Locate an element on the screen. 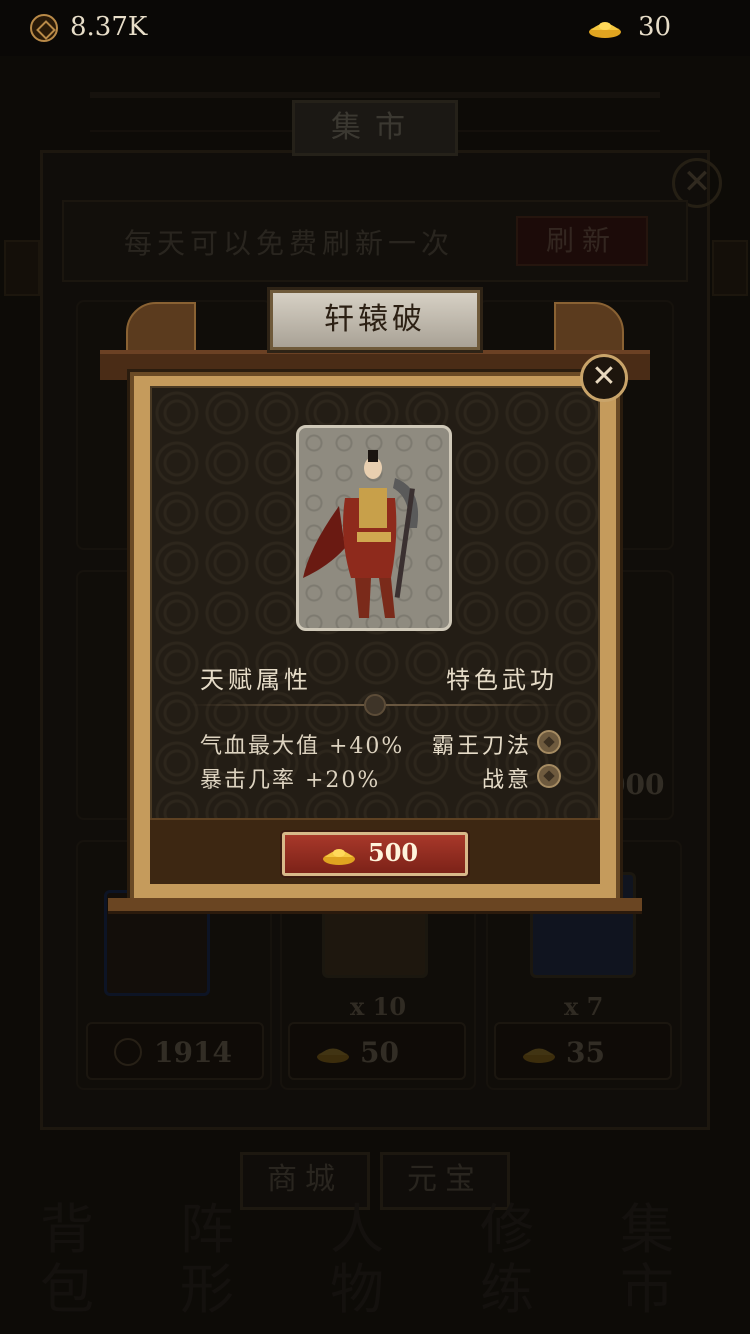 The image size is (750, 1334). hero-card is located at coordinates (374, 528).